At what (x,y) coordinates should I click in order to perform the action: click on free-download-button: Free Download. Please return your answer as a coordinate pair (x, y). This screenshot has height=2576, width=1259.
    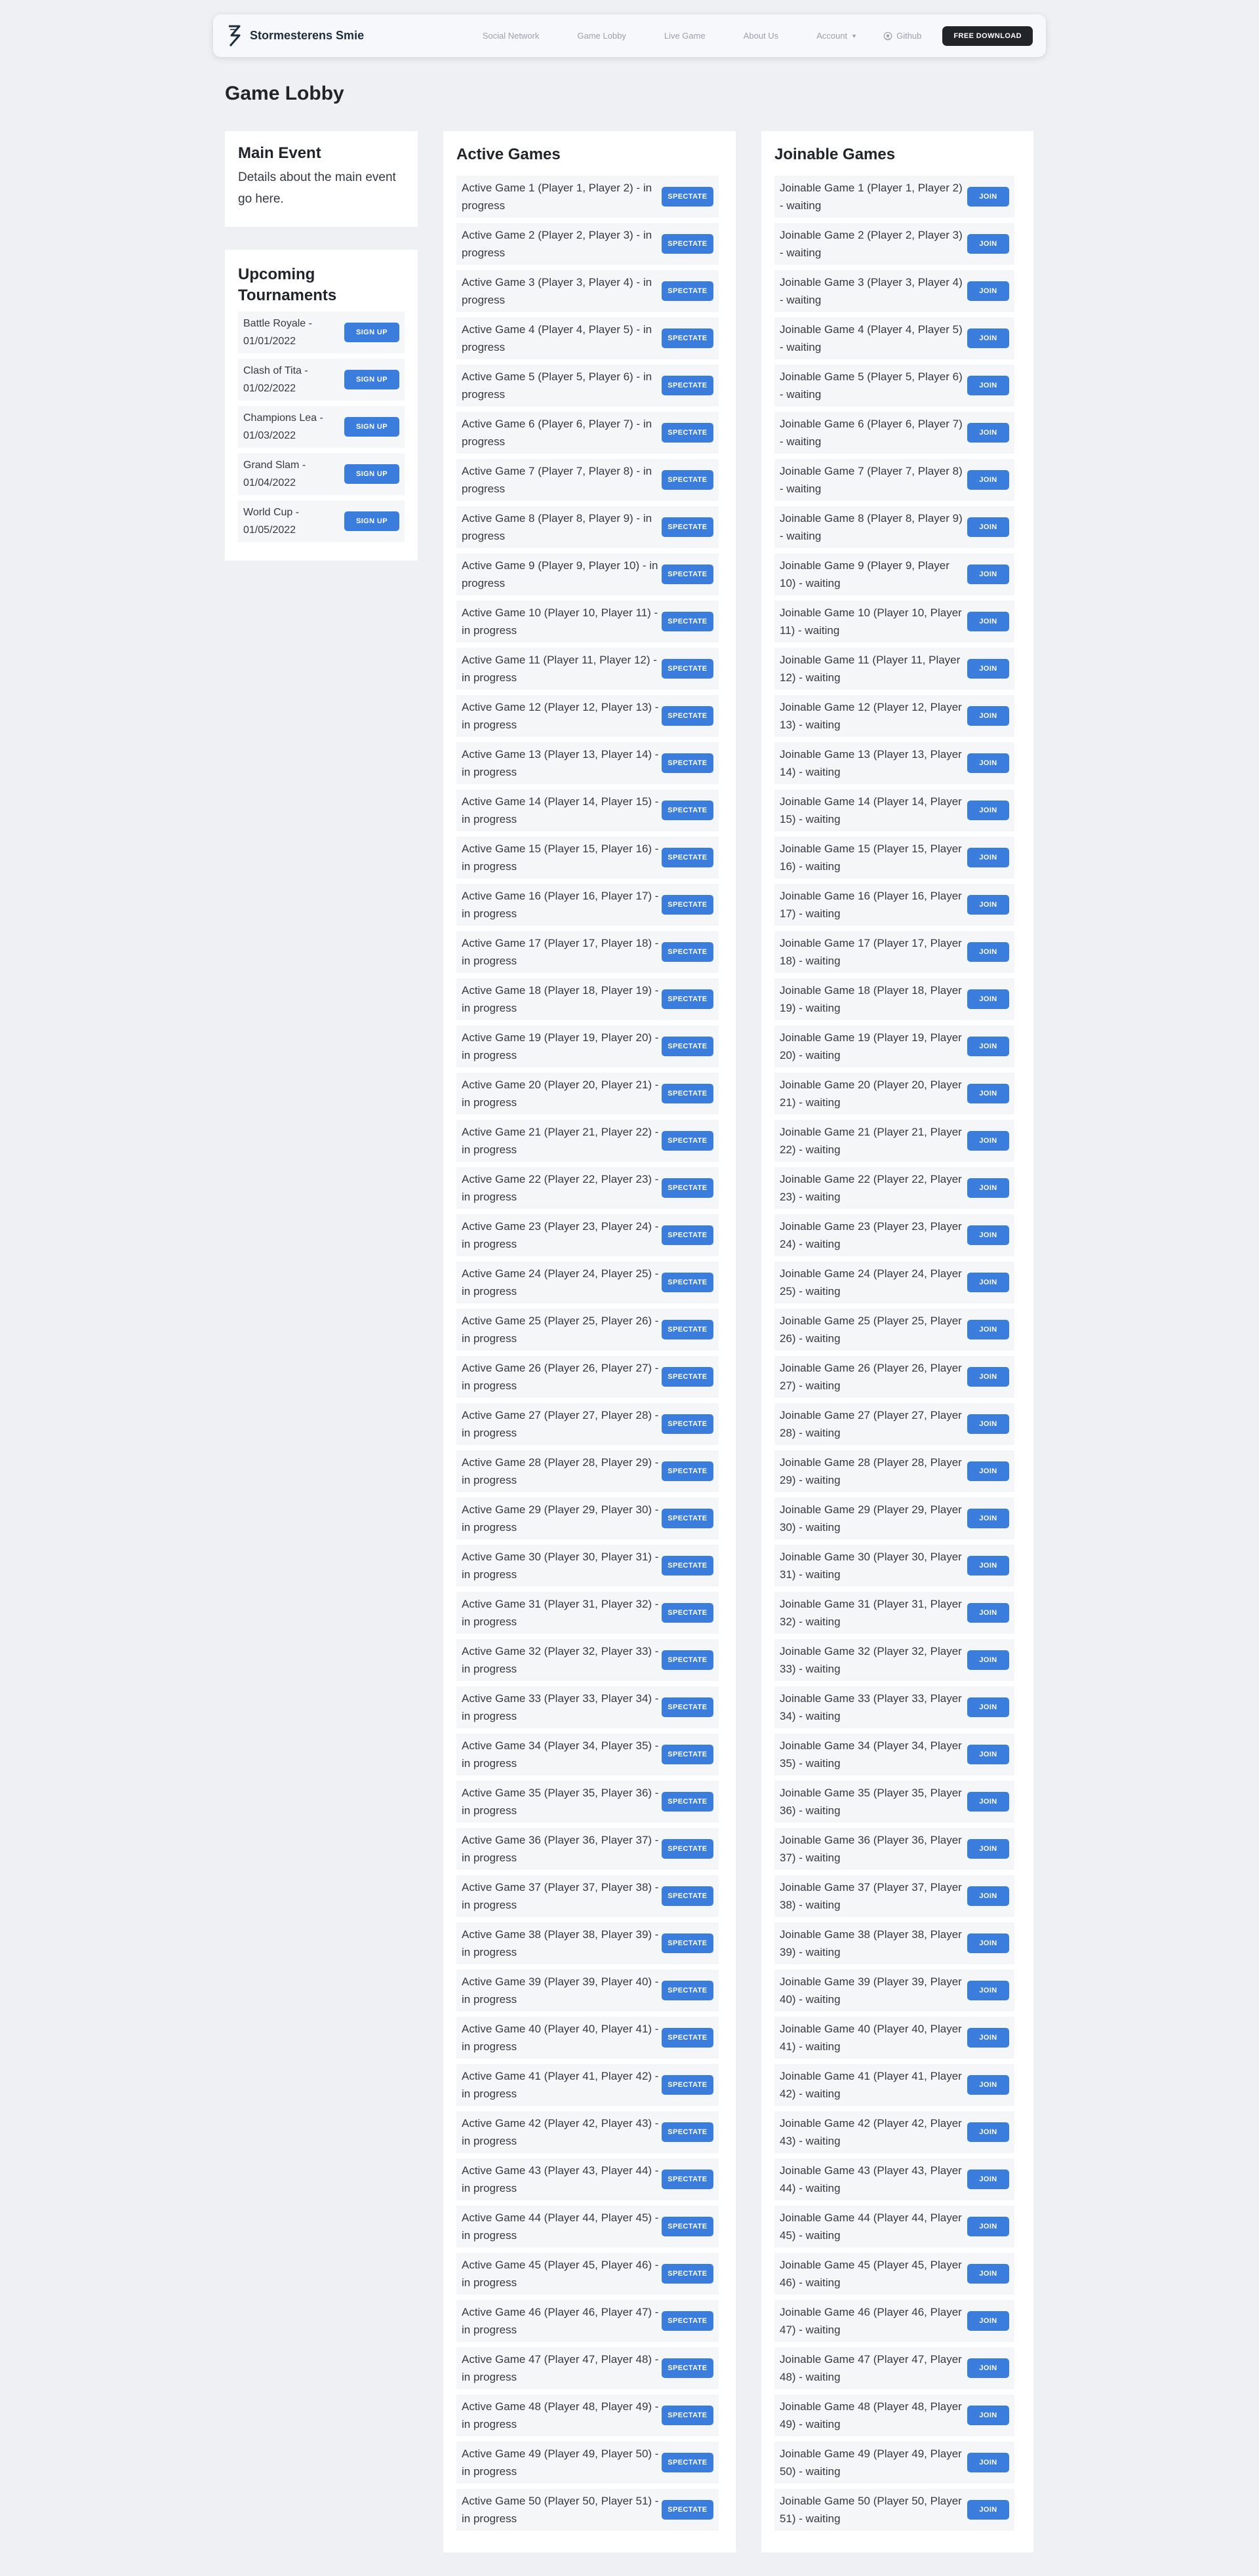
    Looking at the image, I should click on (988, 36).